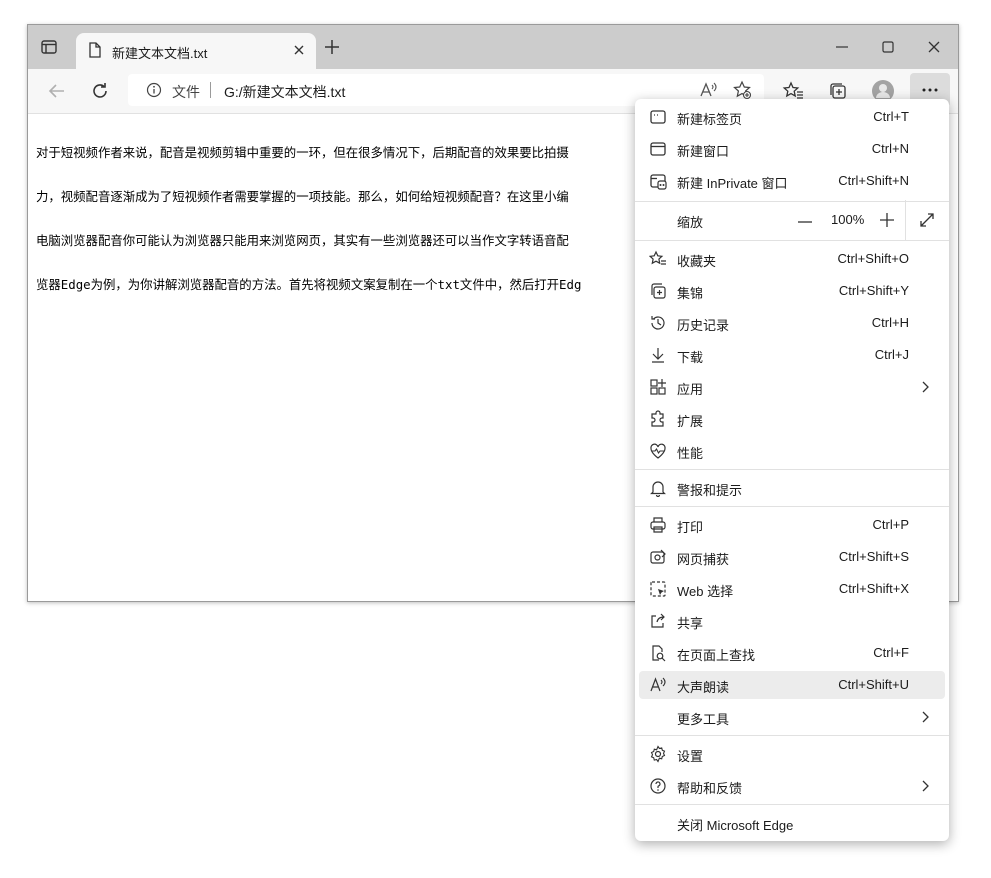 The image size is (991, 878). Describe the element at coordinates (95, 50) in the screenshot. I see `document-icon` at that location.